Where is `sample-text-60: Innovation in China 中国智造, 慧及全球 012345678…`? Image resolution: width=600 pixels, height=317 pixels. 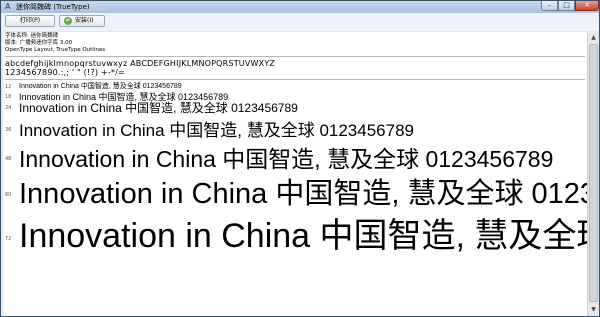
sample-text-60: Innovation in China 中国智造, 慧及全球 012345678… is located at coordinates (303, 194).